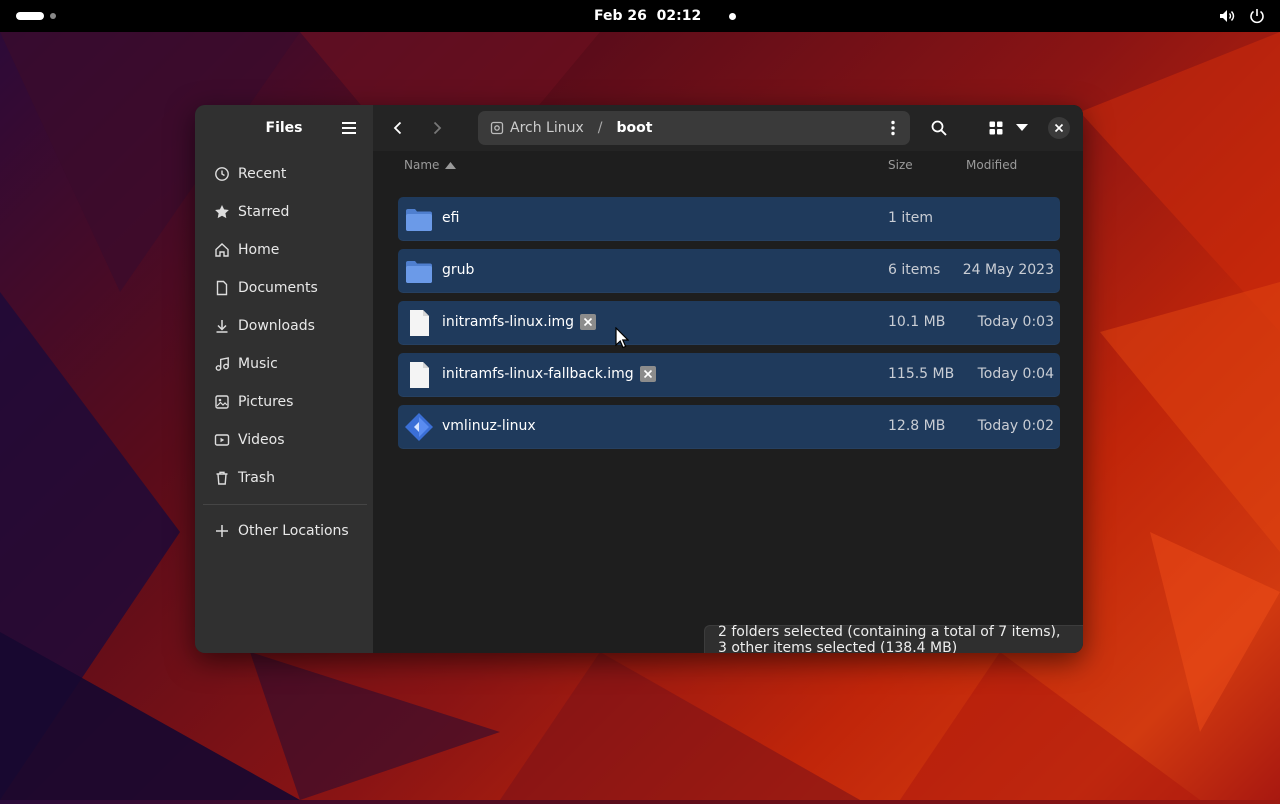 This screenshot has height=804, width=1280. I want to click on mouse-cursor-icon, so click(622, 338).